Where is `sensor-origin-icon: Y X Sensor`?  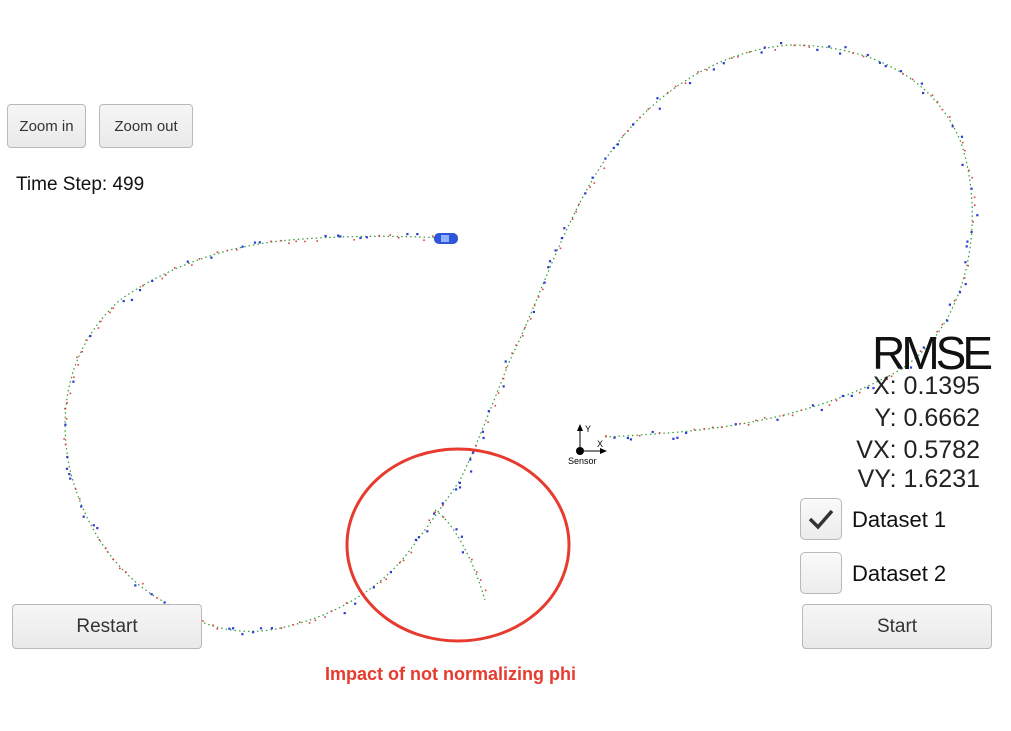 sensor-origin-icon: Y X Sensor is located at coordinates (587, 445).